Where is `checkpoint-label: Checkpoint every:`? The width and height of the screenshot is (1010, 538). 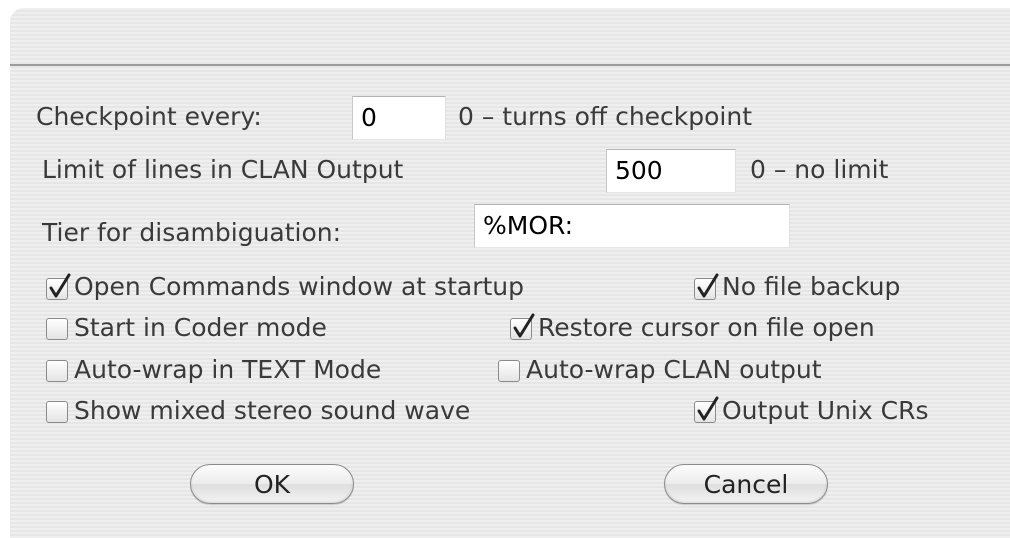
checkpoint-label: Checkpoint every: is located at coordinates (149, 116).